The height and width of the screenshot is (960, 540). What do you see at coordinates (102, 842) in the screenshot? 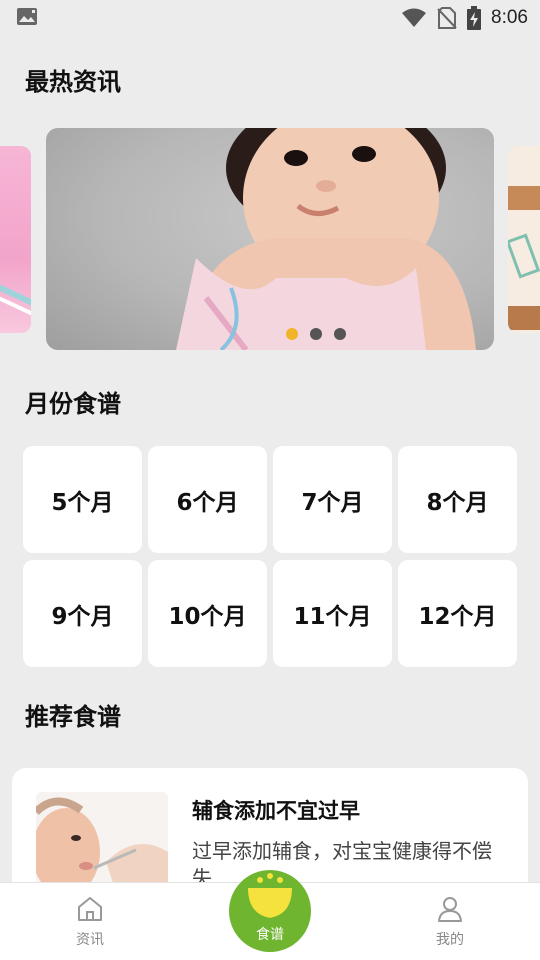
I see `recipe-thumbnail` at bounding box center [102, 842].